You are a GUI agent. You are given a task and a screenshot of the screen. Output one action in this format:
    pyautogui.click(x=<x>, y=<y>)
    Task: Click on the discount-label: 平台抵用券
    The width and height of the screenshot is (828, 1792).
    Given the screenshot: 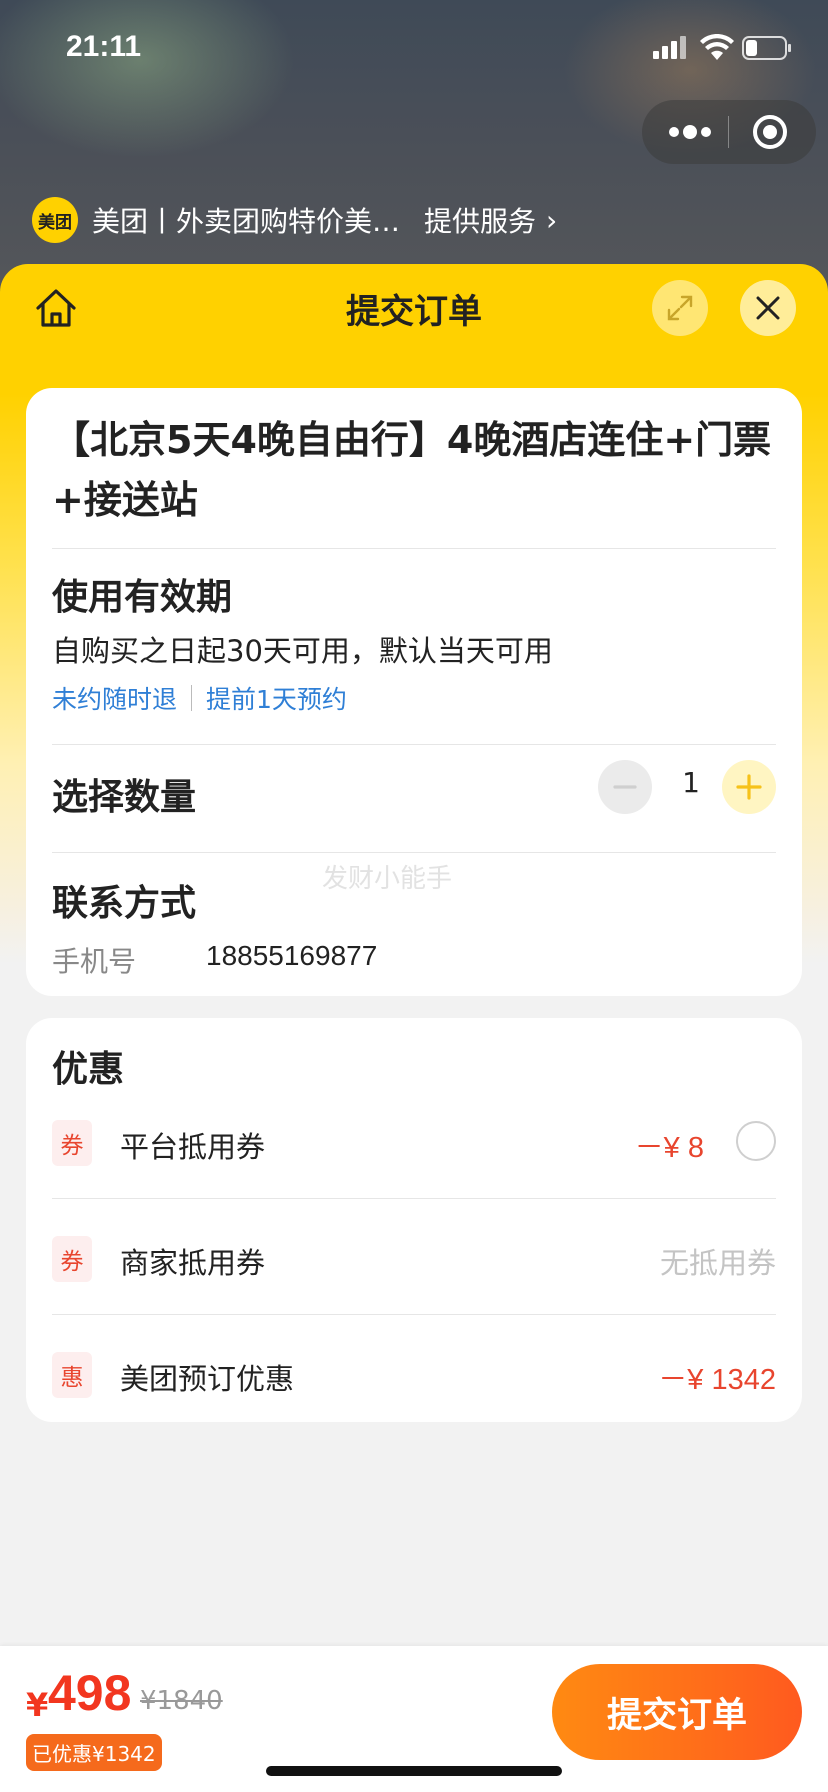 What is the action you would take?
    pyautogui.click(x=193, y=1147)
    